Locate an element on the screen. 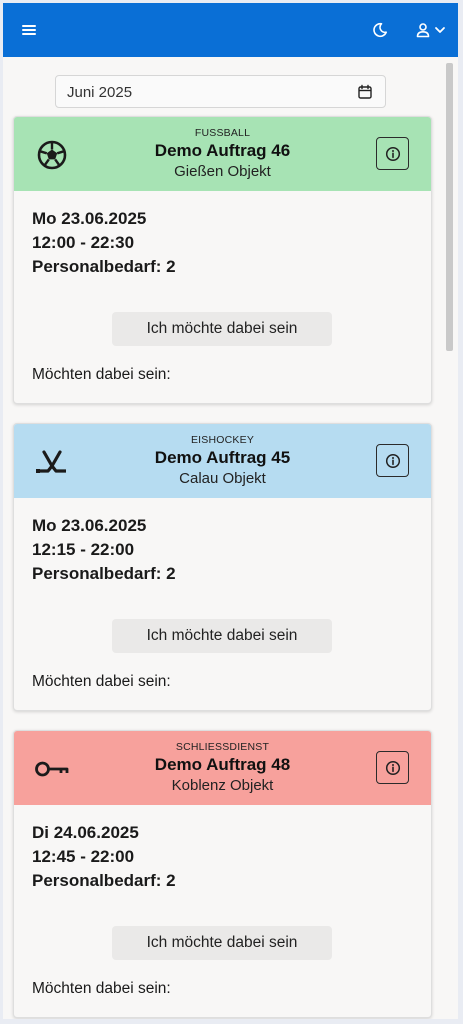 Image resolution: width=463 pixels, height=1024 pixels. job-time: 12:00 - 22:30 is located at coordinates (83, 242).